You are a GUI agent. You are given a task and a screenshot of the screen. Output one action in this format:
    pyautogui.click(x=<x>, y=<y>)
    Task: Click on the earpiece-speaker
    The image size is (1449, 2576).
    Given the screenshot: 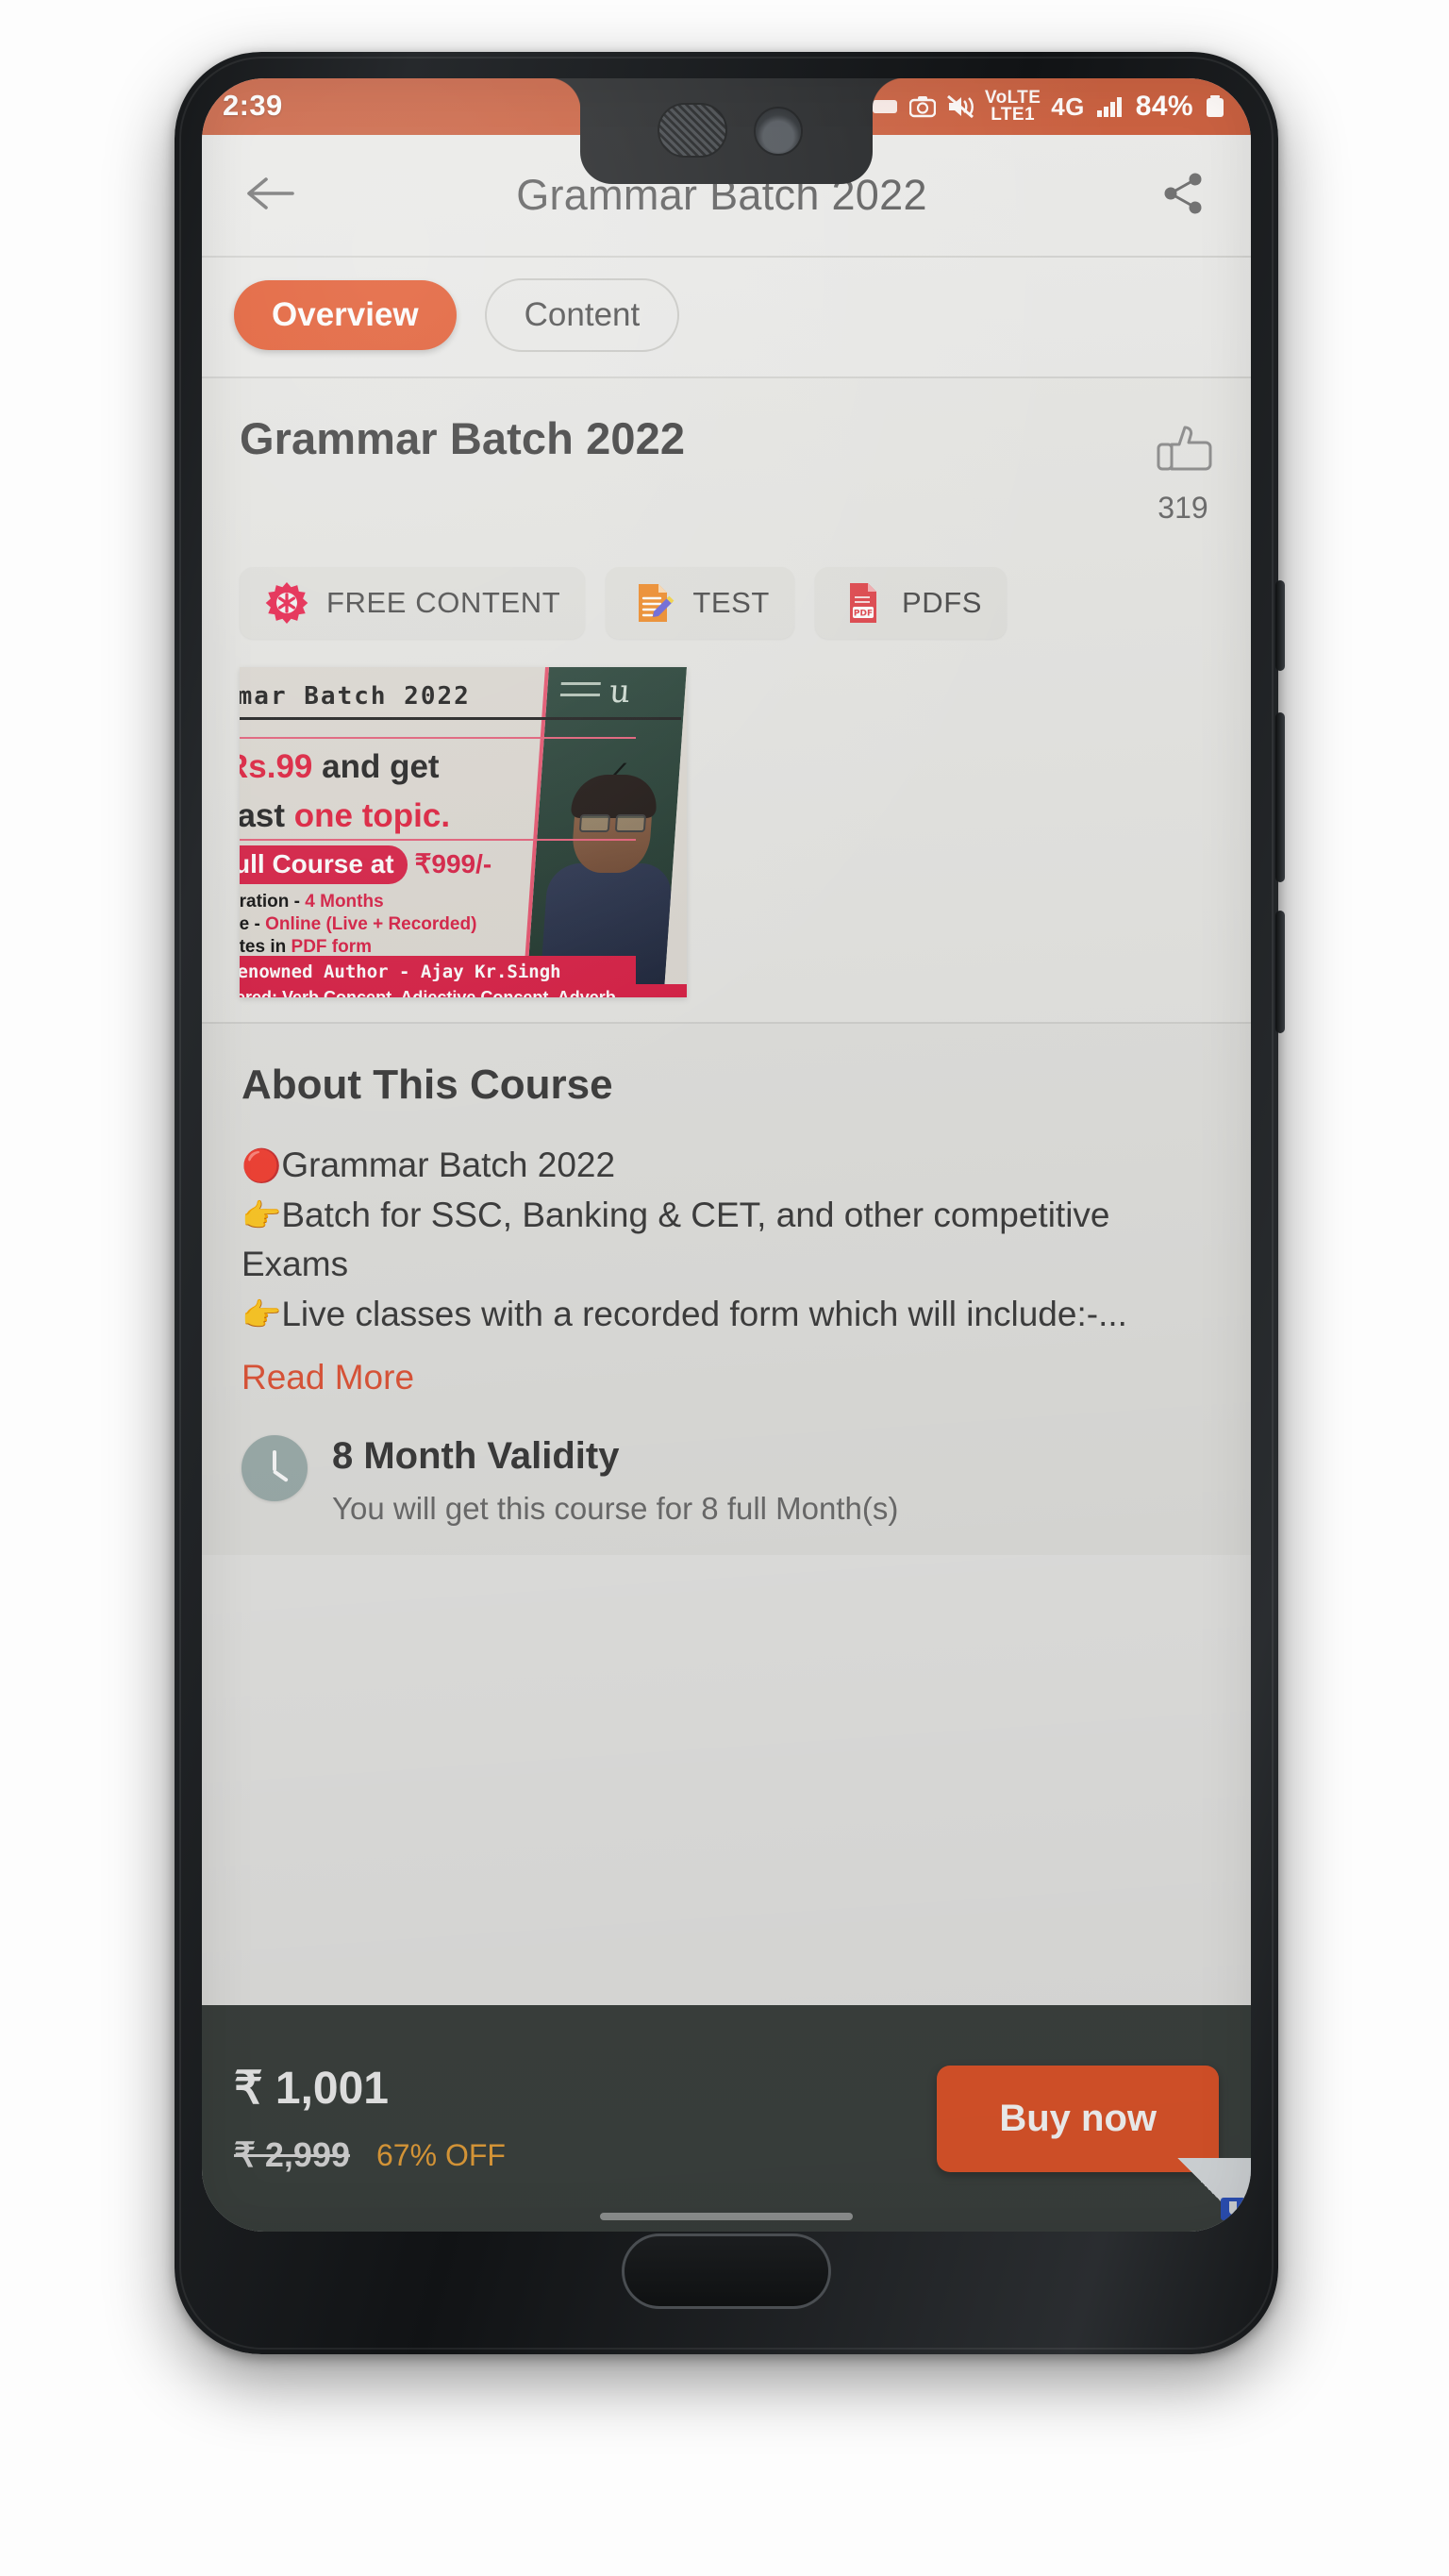 What is the action you would take?
    pyautogui.click(x=692, y=130)
    